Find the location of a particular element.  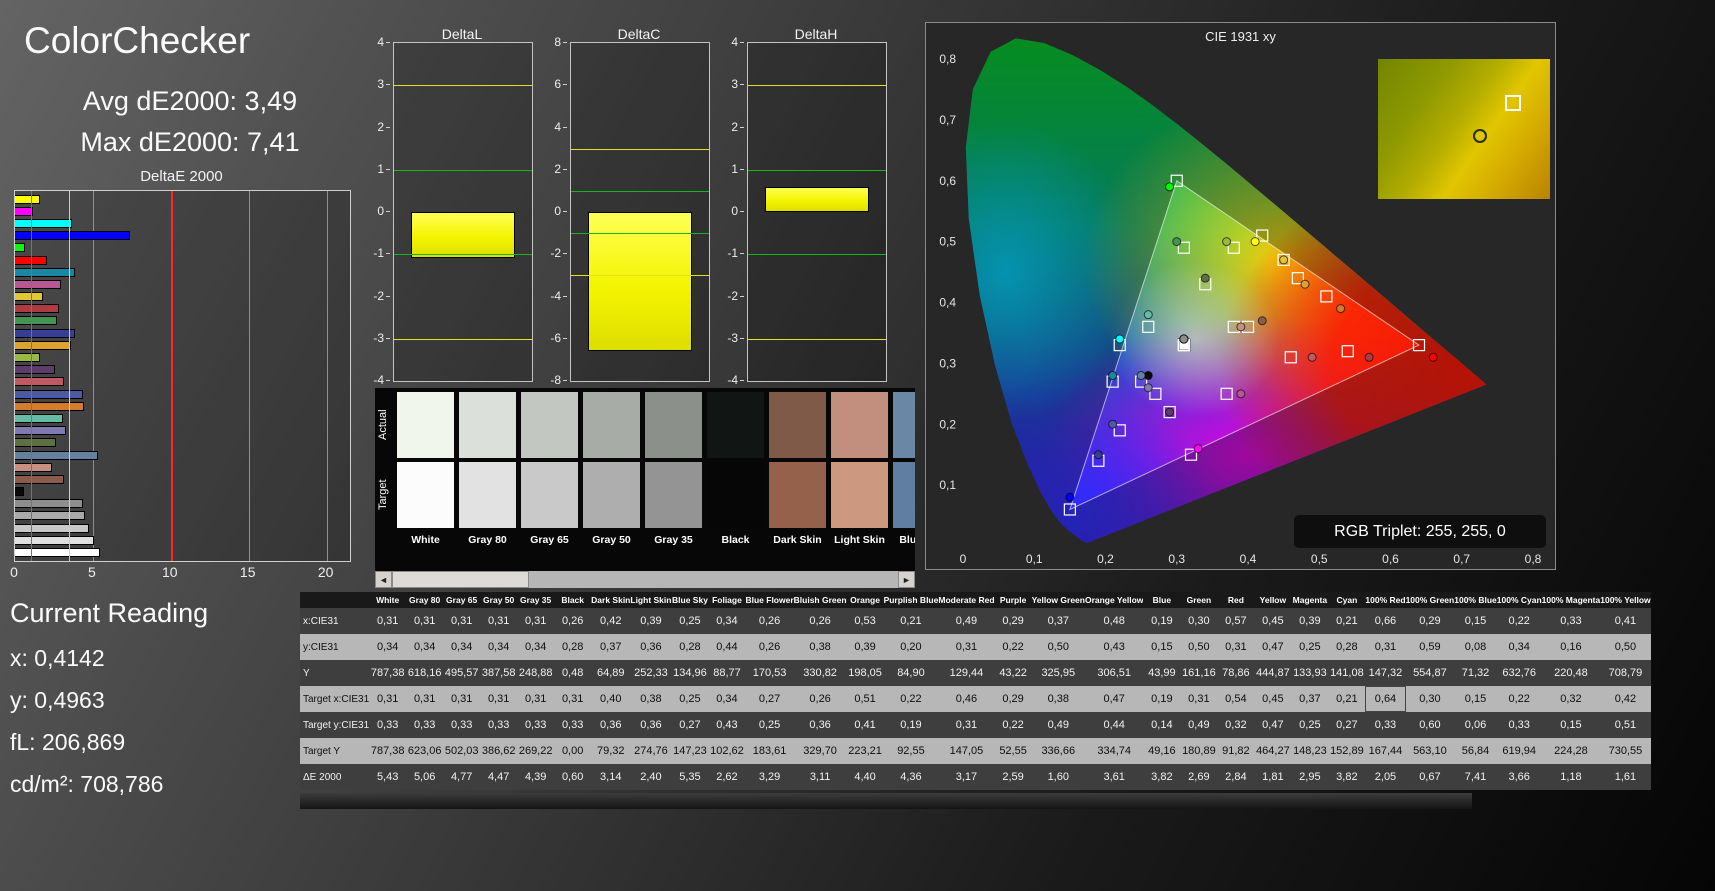

table-cell: 7,41 is located at coordinates (1475, 777).